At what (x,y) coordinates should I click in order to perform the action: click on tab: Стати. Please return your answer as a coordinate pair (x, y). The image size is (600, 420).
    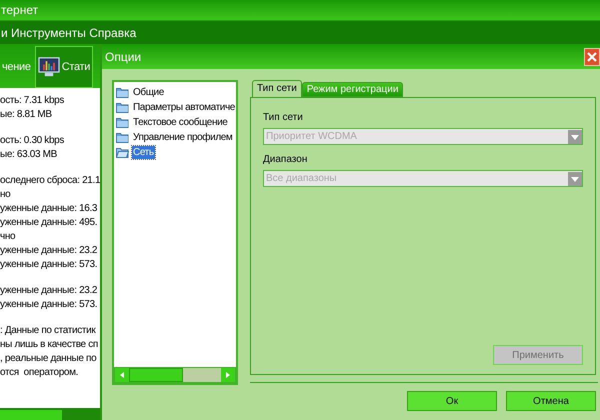
    Looking at the image, I should click on (64, 67).